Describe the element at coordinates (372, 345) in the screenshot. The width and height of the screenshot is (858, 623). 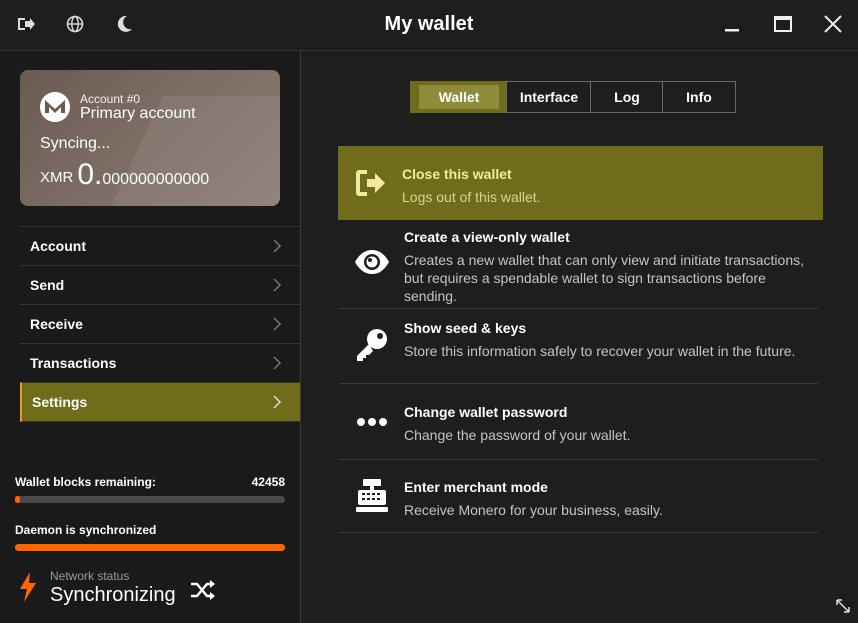
I see `key-icon` at that location.